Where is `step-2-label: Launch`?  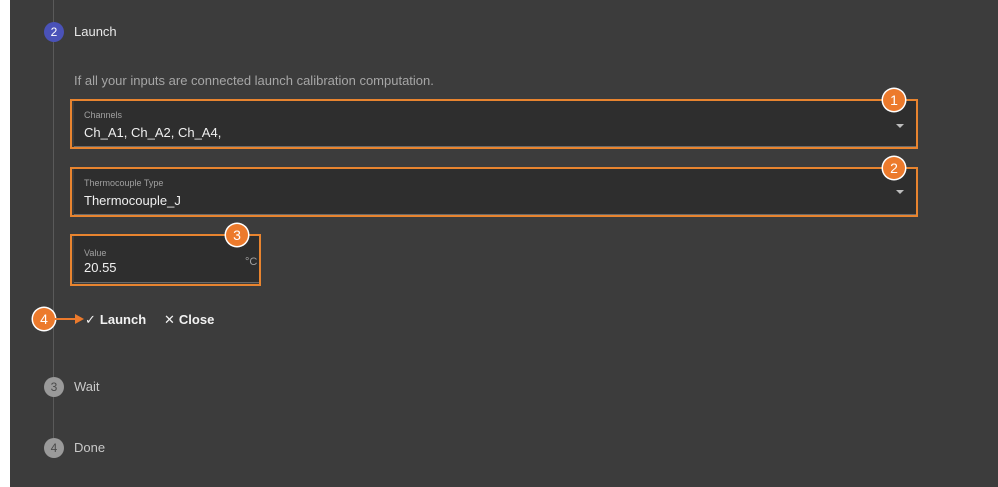
step-2-label: Launch is located at coordinates (95, 31).